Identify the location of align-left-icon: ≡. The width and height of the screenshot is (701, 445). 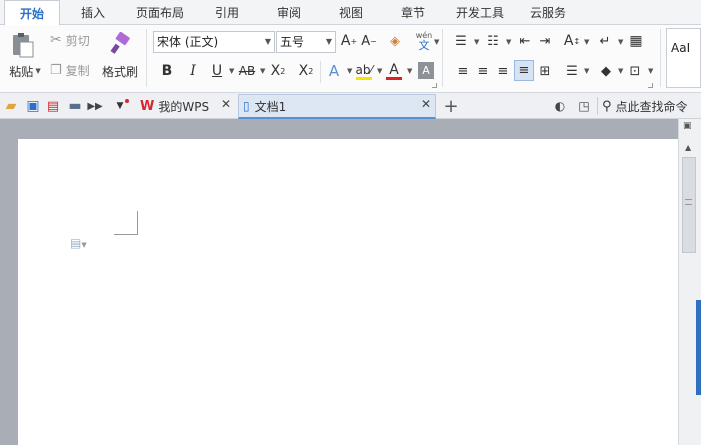
(463, 71).